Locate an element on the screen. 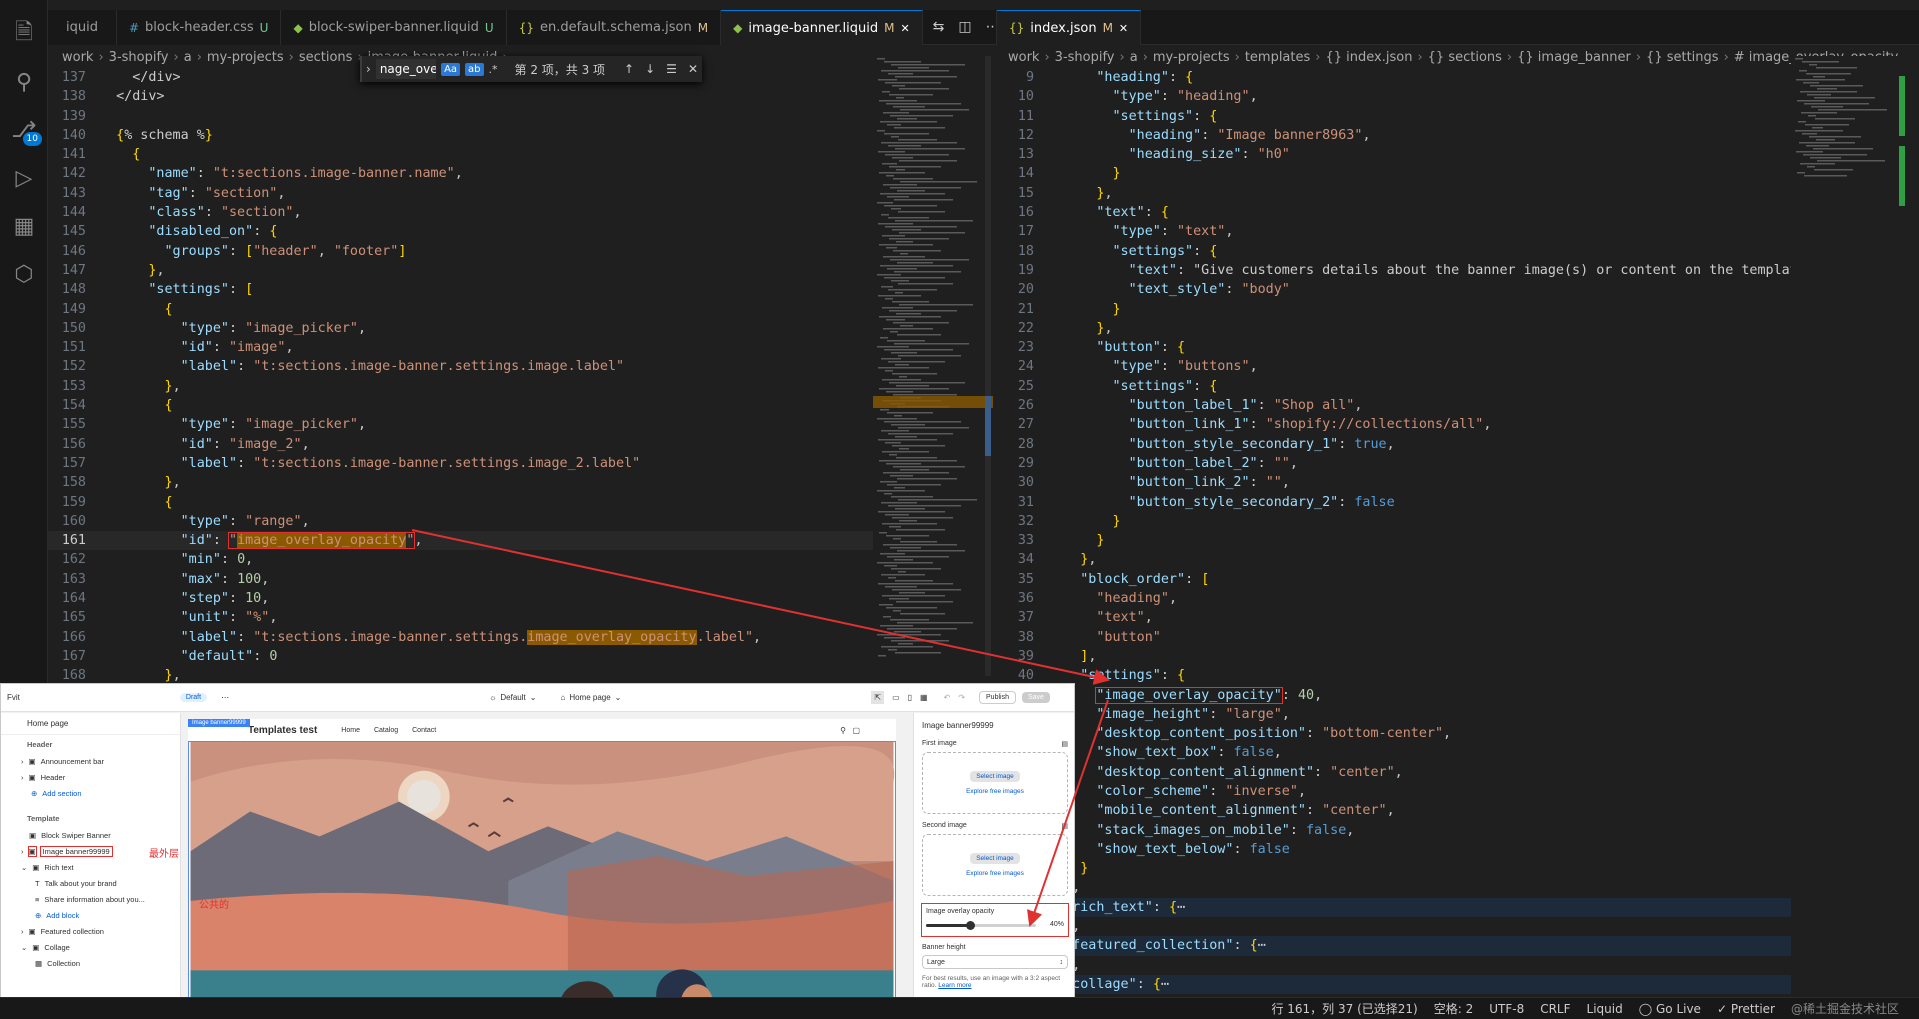 This screenshot has height=1019, width=1919. page-selector: Home page is located at coordinates (589, 697).